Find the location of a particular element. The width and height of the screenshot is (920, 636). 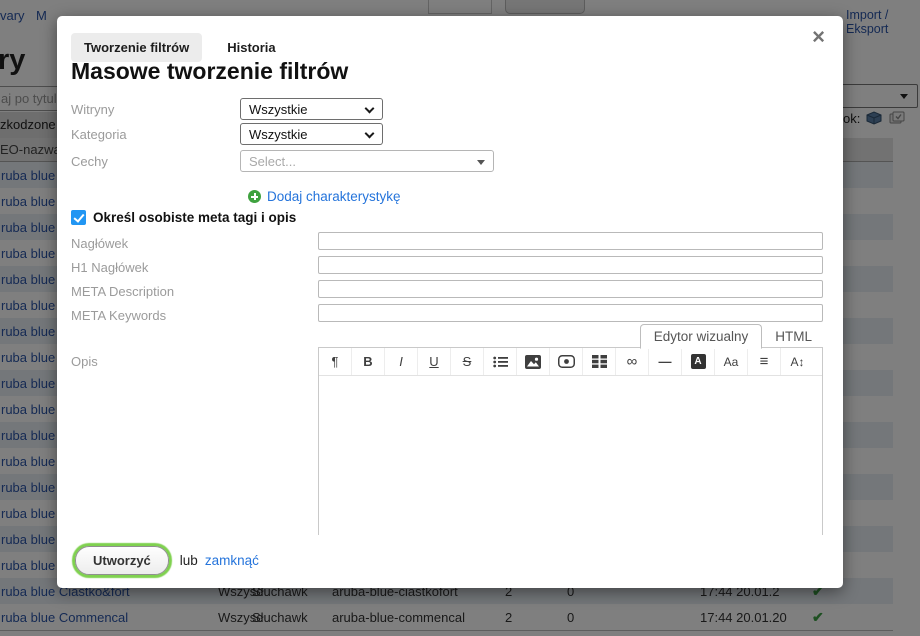

plus-icon is located at coordinates (254, 196).